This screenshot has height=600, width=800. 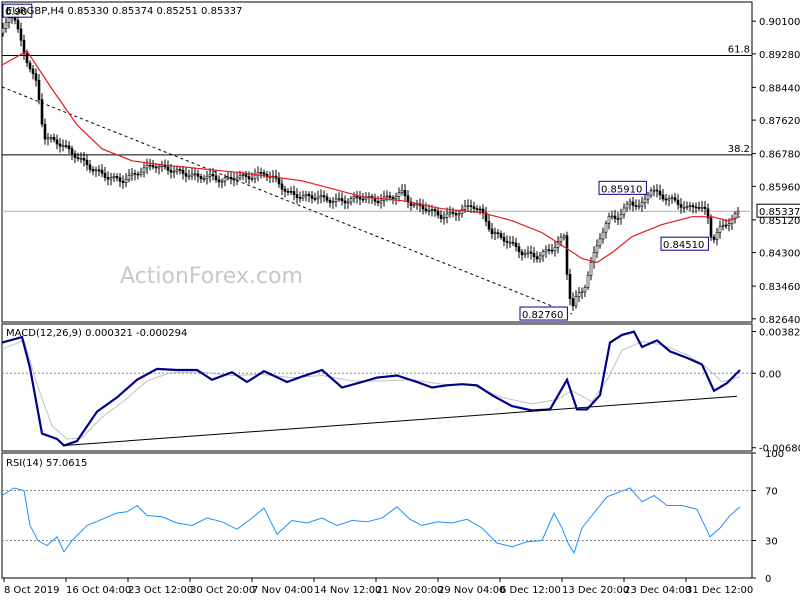 What do you see at coordinates (683, 245) in the screenshot?
I see `annotation-label-2: 0.84510` at bounding box center [683, 245].